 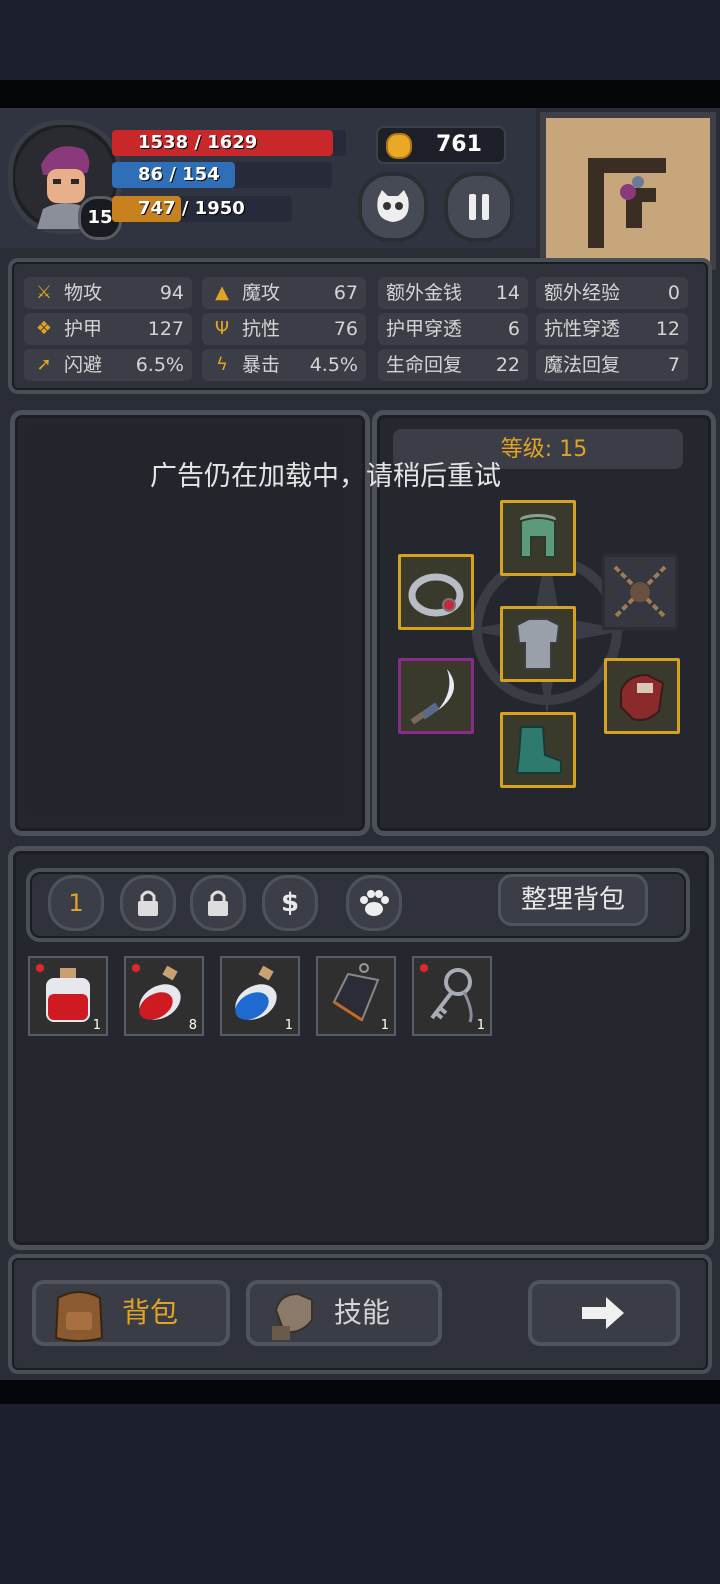 What do you see at coordinates (507, 293) in the screenshot?
I see `stat-value: 14` at bounding box center [507, 293].